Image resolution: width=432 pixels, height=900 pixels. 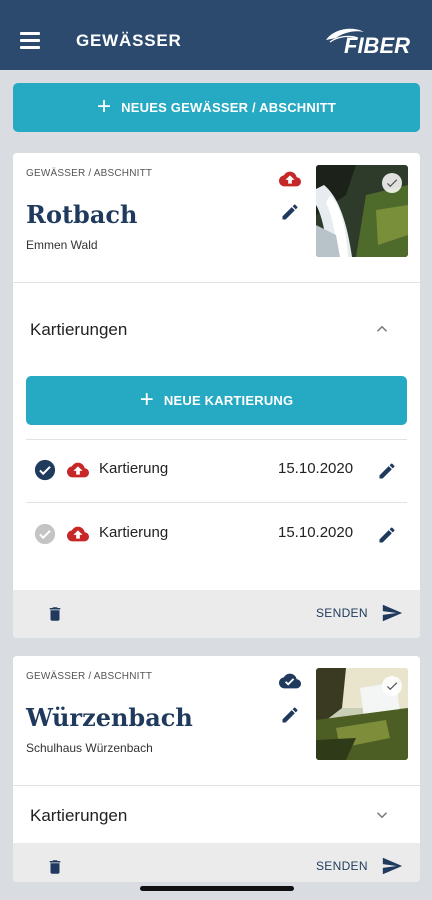 What do you see at coordinates (228, 400) in the screenshot?
I see `new-mapping-button-label: NEUE KARTIERUNG` at bounding box center [228, 400].